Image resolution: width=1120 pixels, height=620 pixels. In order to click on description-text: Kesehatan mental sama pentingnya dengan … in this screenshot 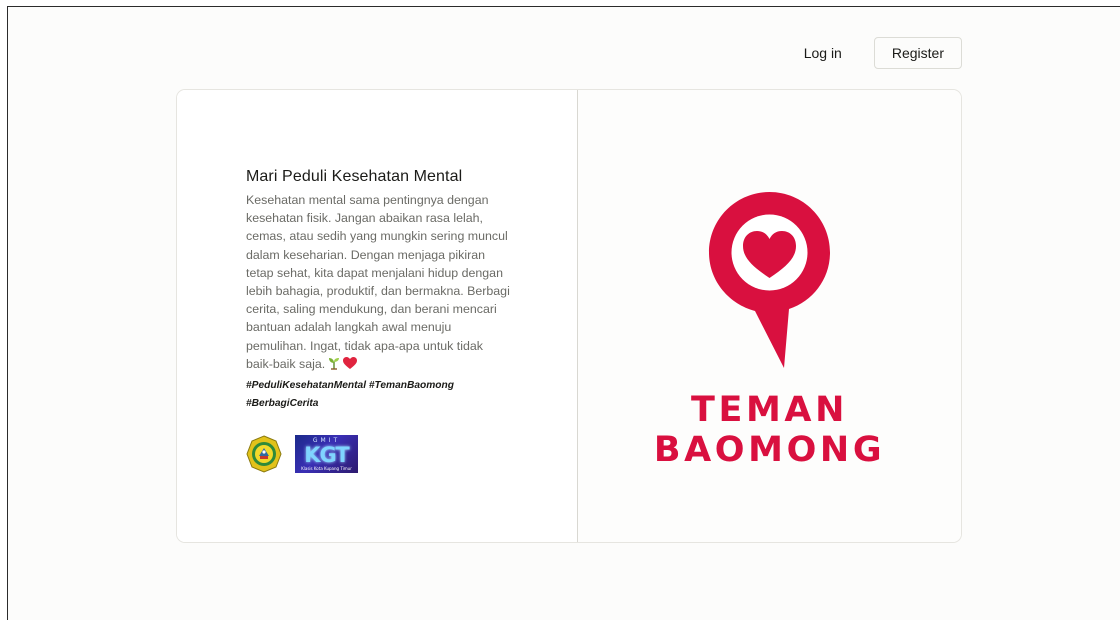, I will do `click(378, 282)`.